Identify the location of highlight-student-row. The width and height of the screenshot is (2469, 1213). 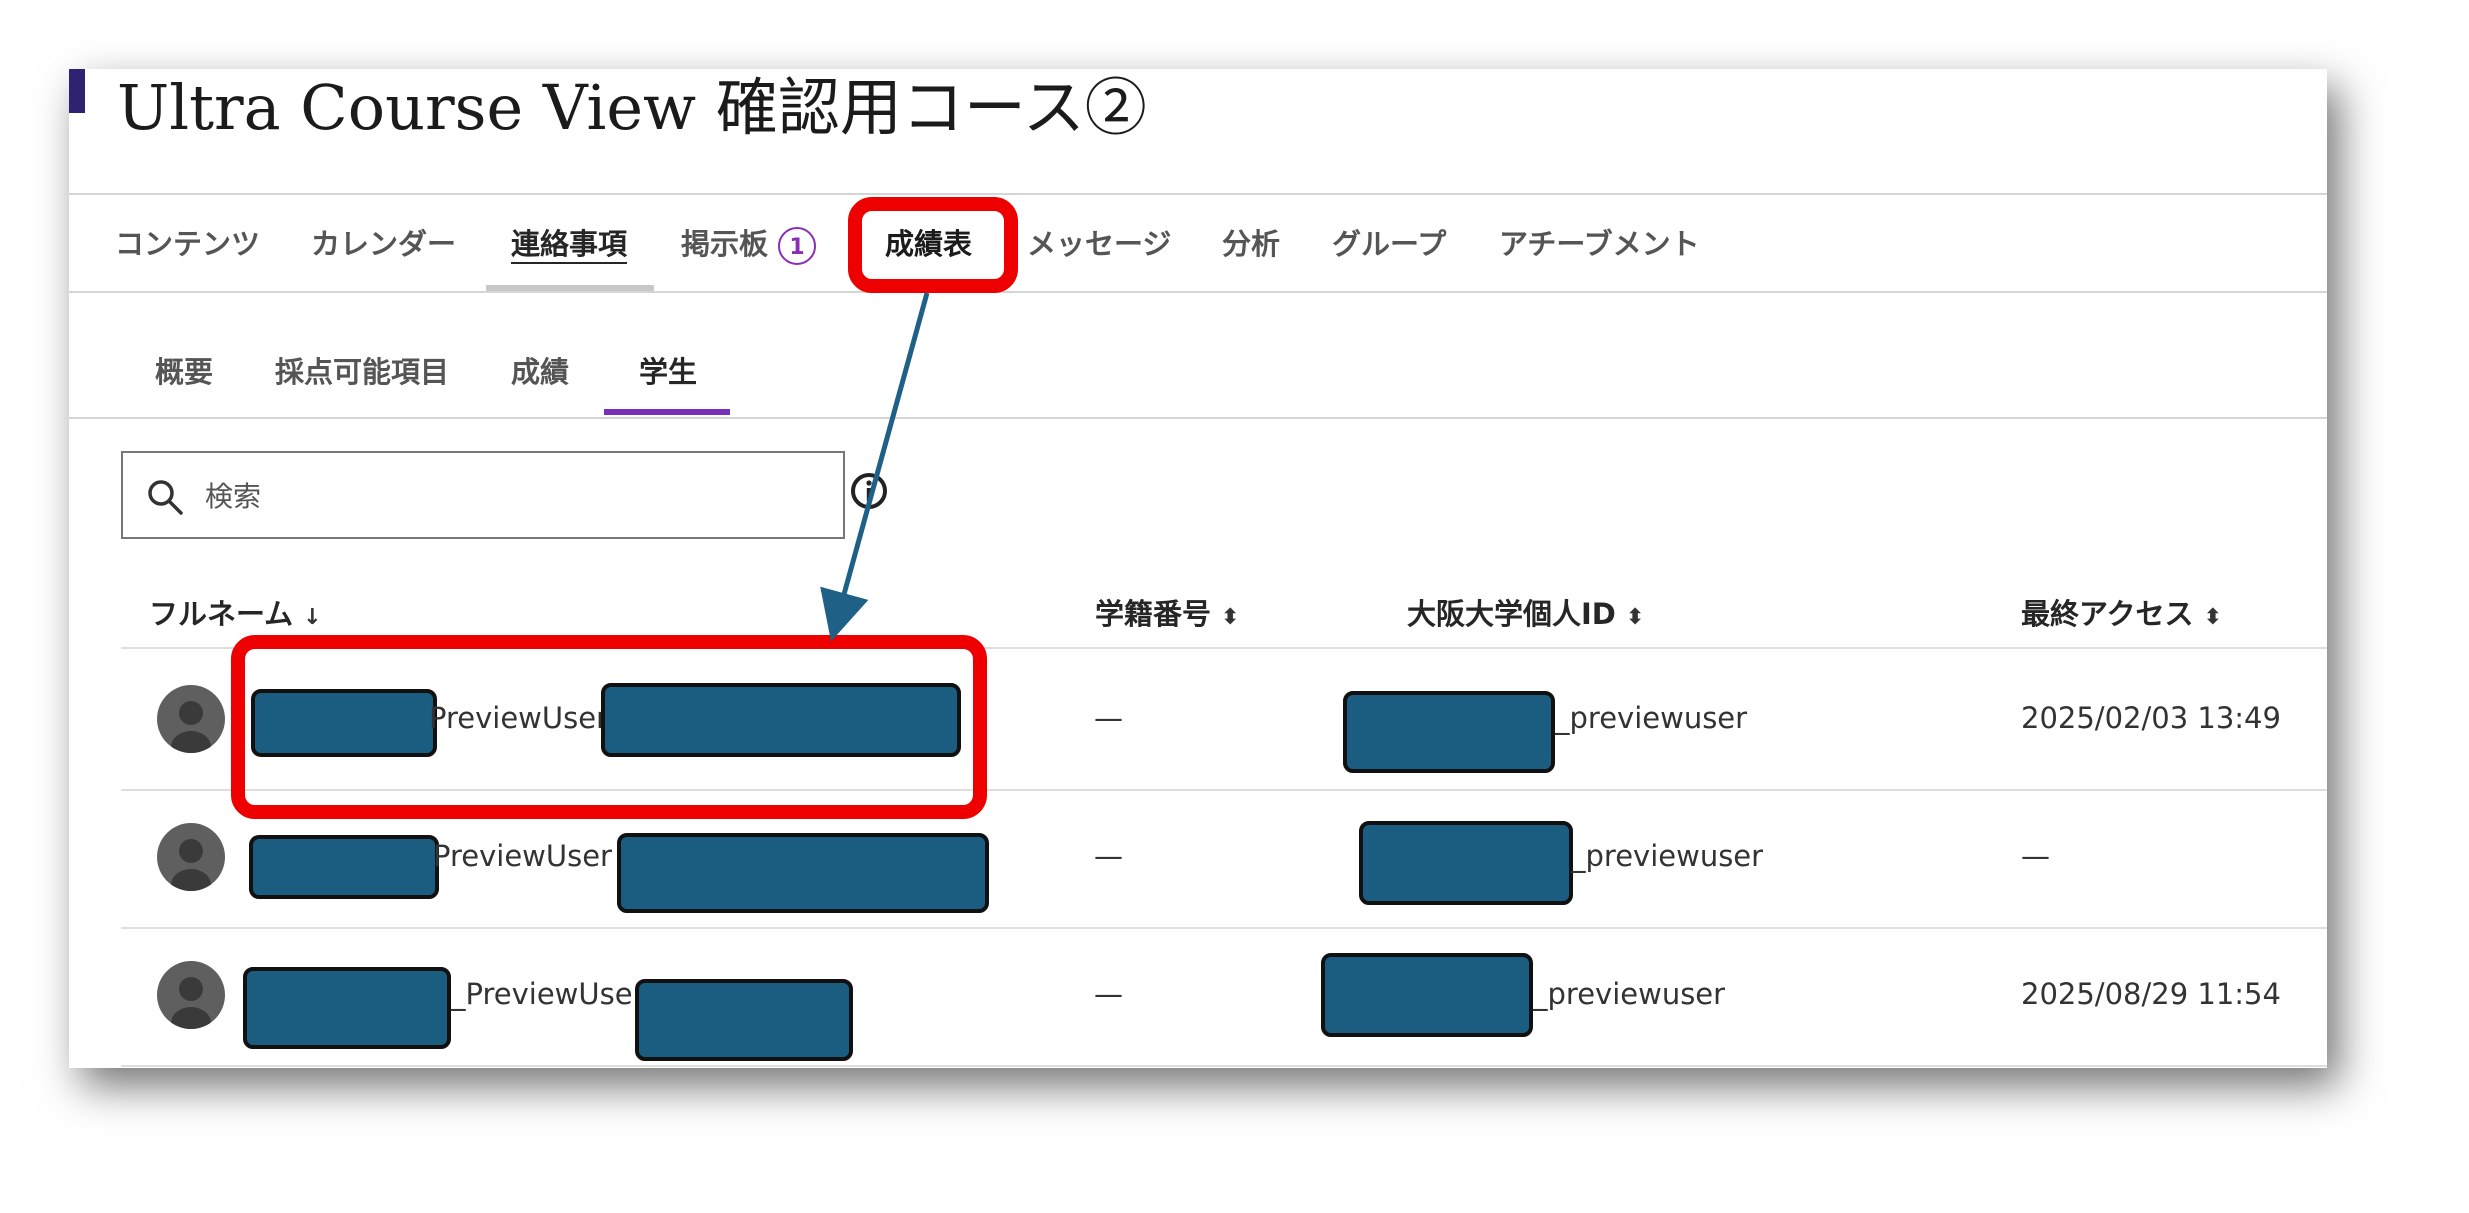
(609, 727).